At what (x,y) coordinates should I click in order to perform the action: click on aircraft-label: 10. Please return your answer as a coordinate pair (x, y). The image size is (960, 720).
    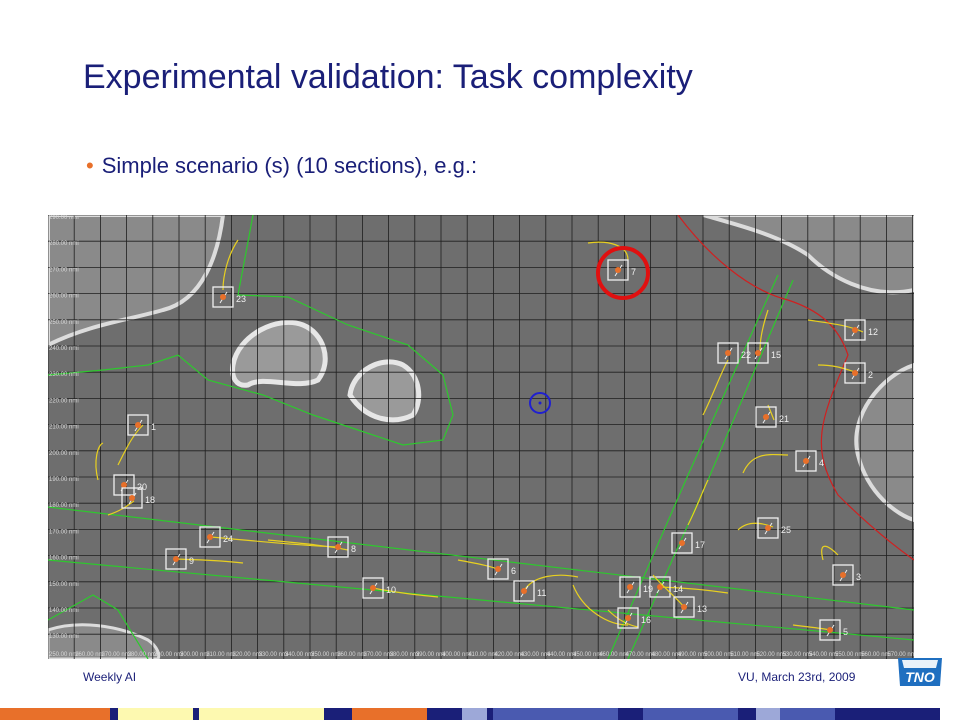
    Looking at the image, I should click on (391, 590).